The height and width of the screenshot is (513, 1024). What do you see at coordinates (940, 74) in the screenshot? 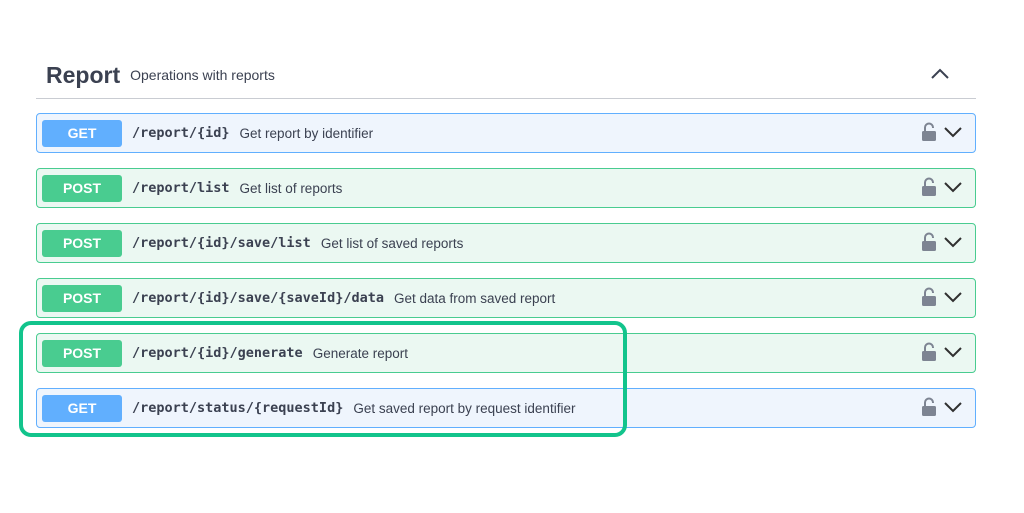
I see `chevron-up-icon` at bounding box center [940, 74].